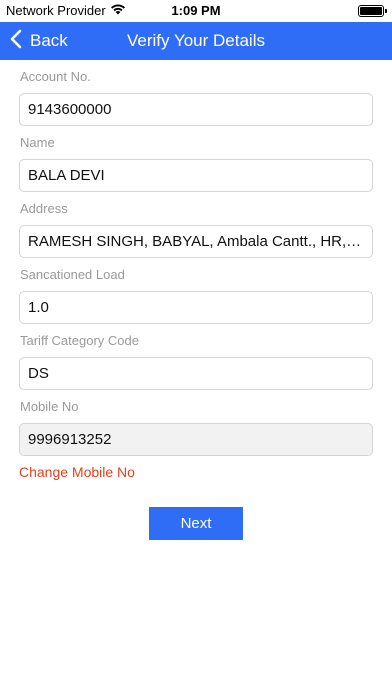  What do you see at coordinates (44, 208) in the screenshot?
I see `address-label: Address` at bounding box center [44, 208].